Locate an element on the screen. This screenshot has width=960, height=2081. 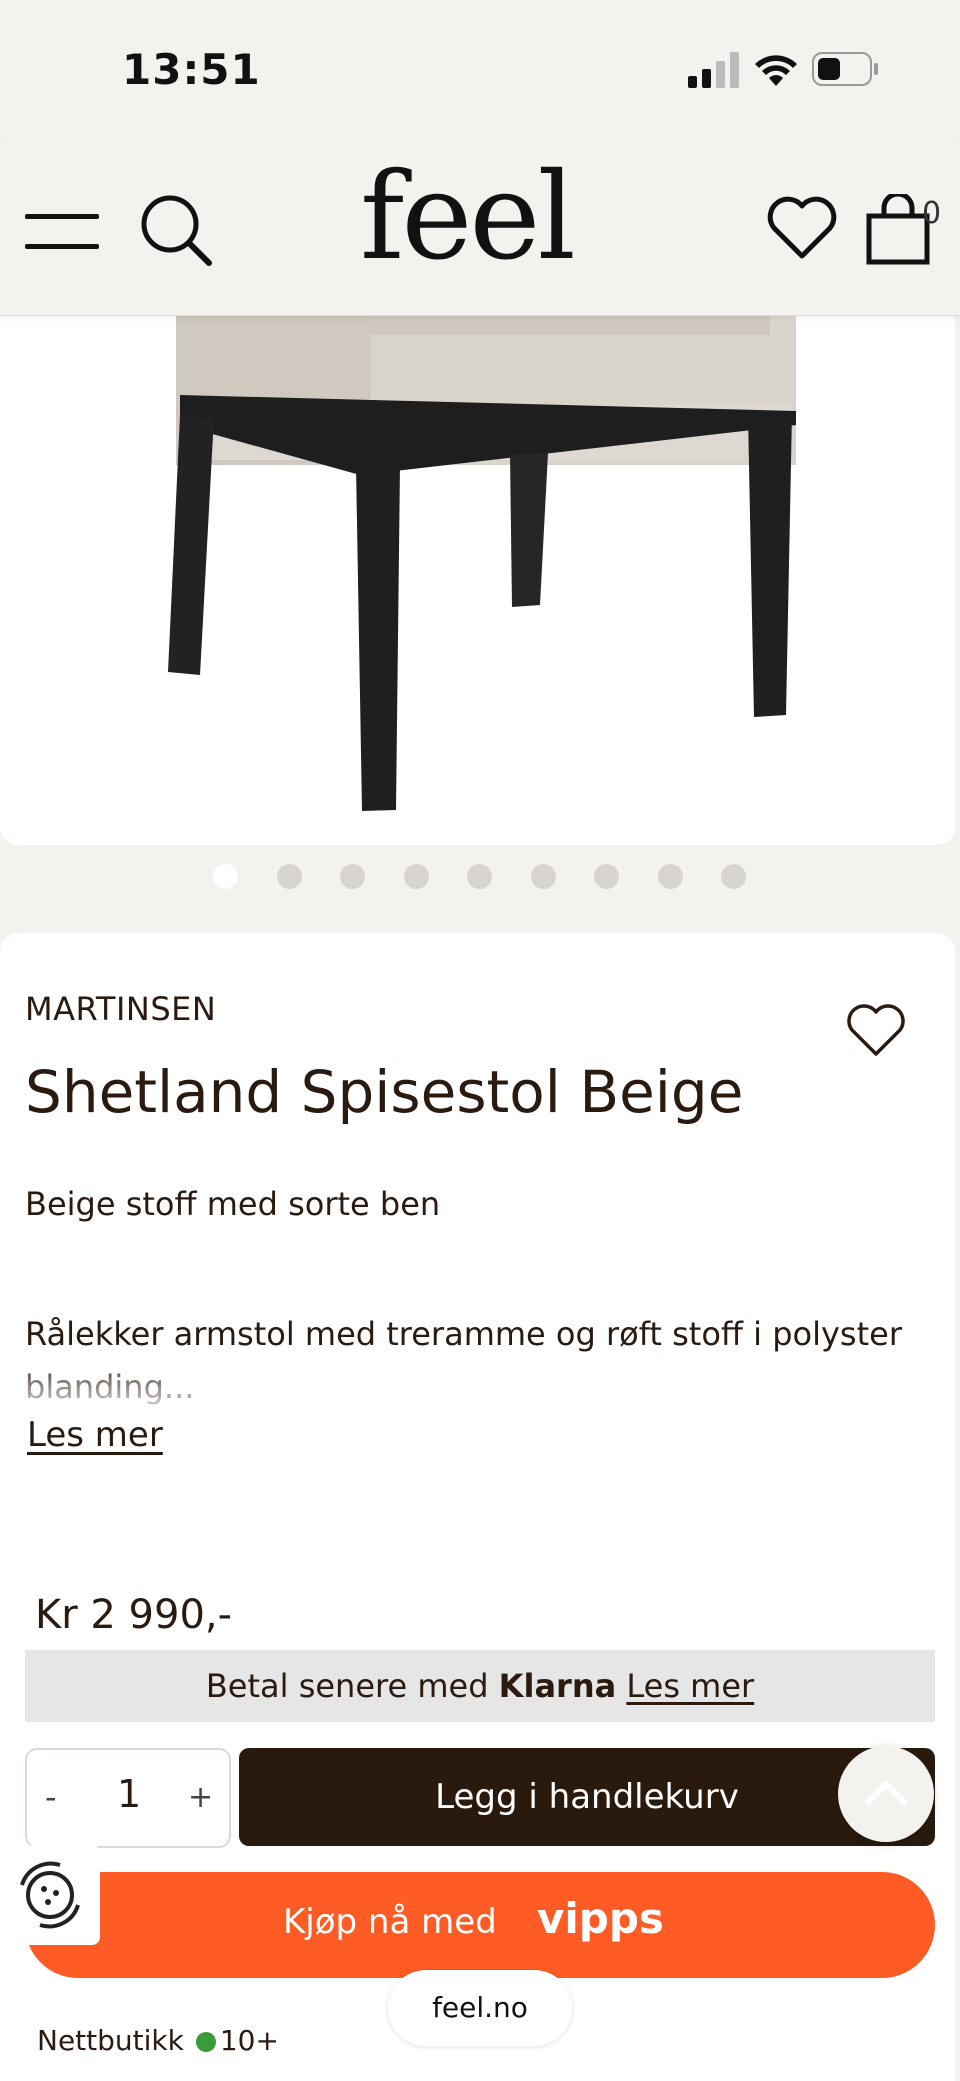
cart-count: 0 is located at coordinates (932, 213).